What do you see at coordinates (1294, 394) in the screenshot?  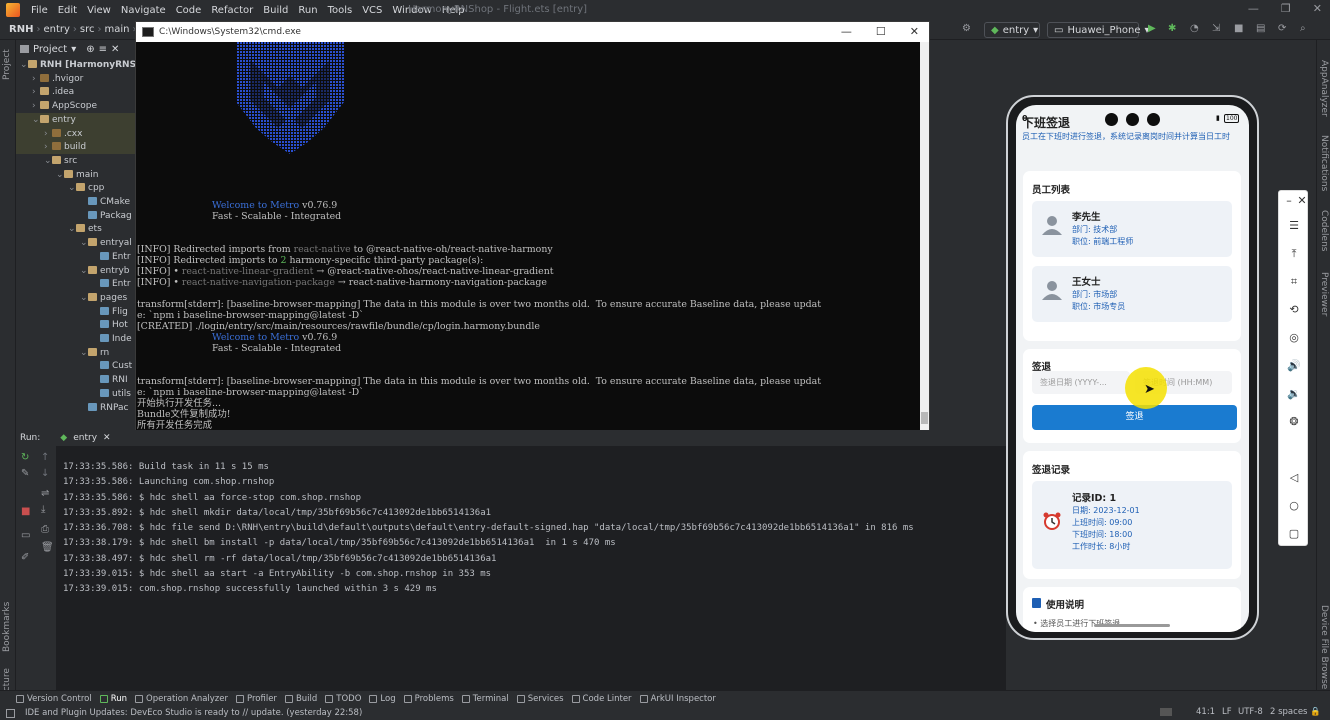 I see `volume-down-icon: 🔉` at bounding box center [1294, 394].